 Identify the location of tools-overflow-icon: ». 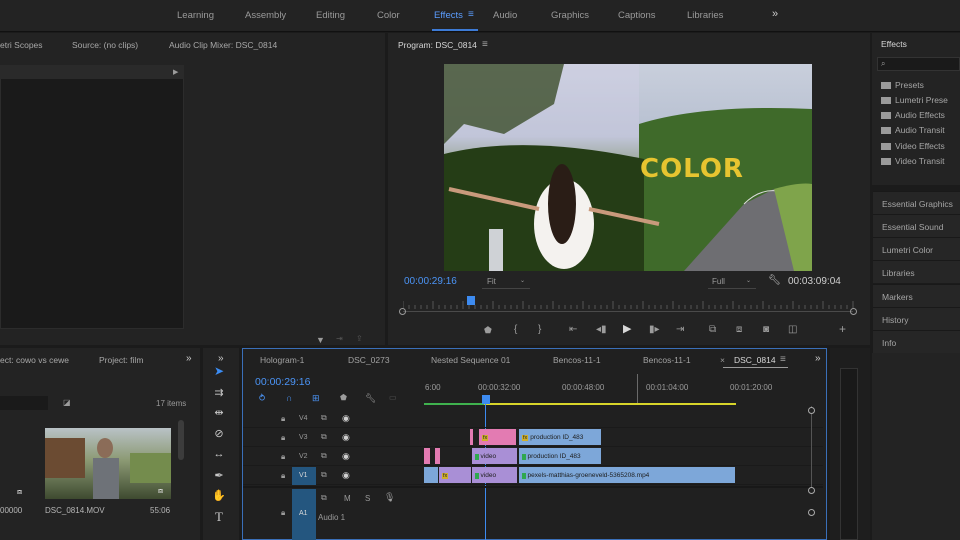
(221, 358).